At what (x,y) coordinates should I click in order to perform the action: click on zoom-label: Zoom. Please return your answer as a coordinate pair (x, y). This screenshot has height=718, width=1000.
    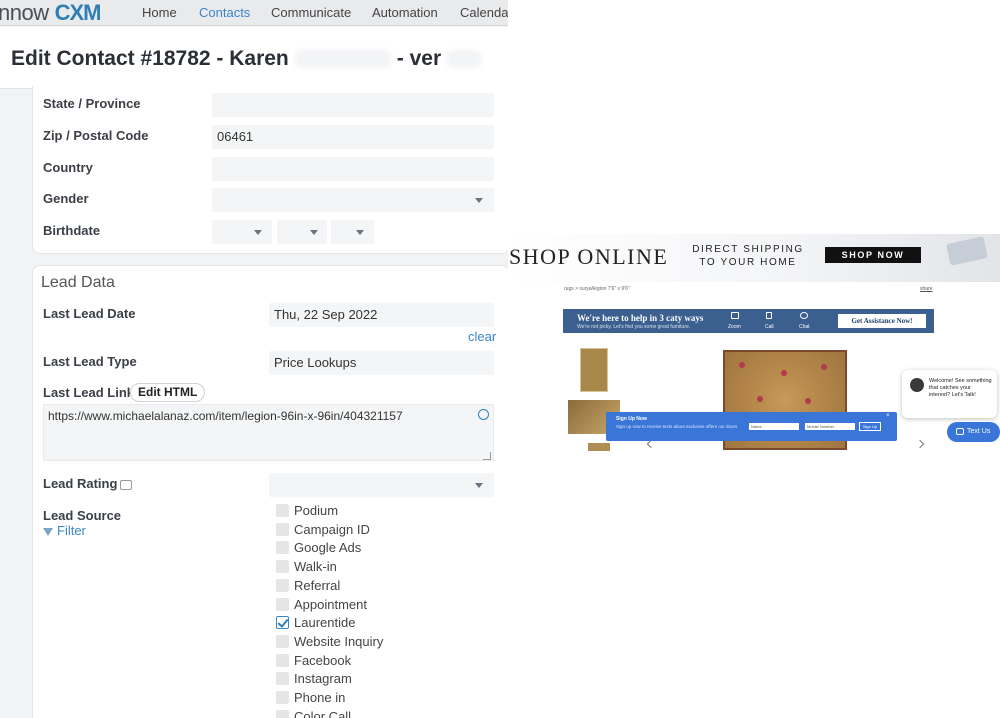
    Looking at the image, I should click on (734, 327).